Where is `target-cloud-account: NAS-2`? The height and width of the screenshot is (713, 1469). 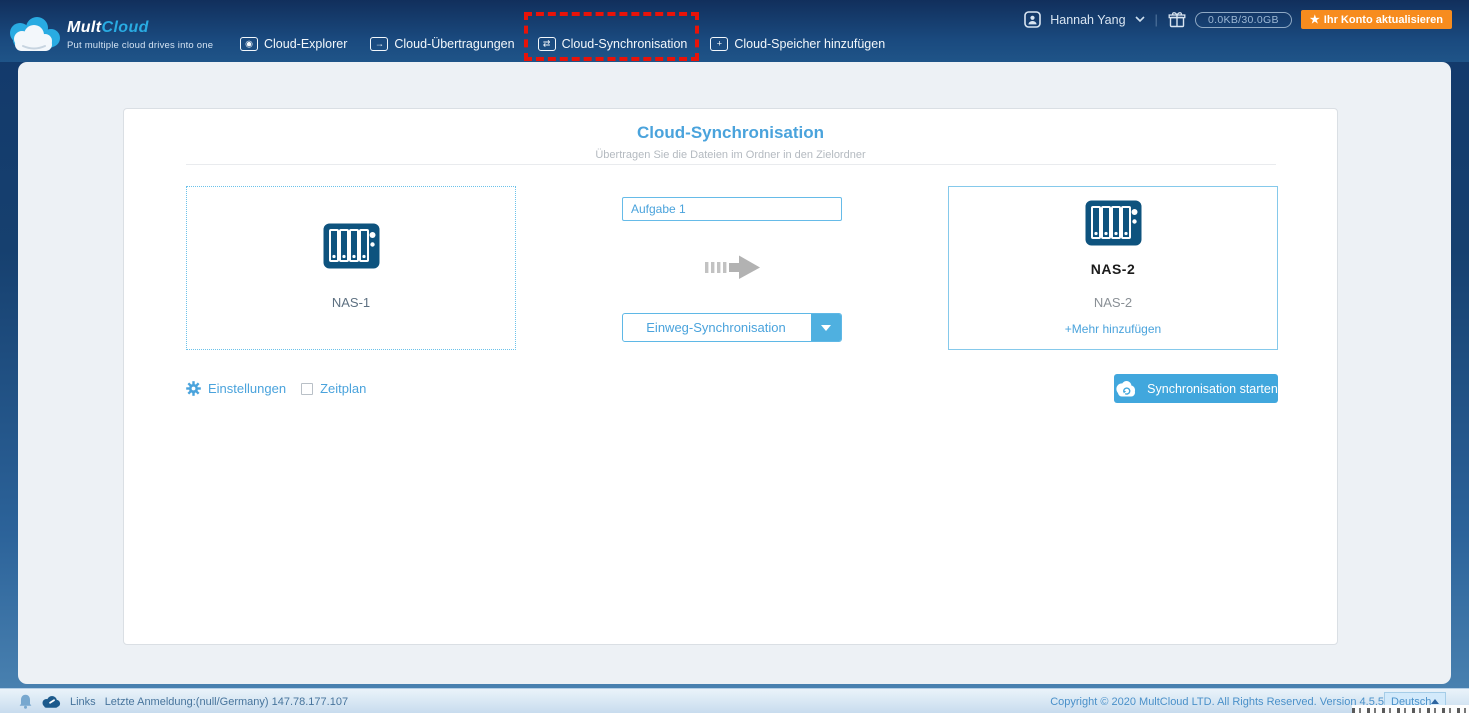 target-cloud-account: NAS-2 is located at coordinates (1113, 302).